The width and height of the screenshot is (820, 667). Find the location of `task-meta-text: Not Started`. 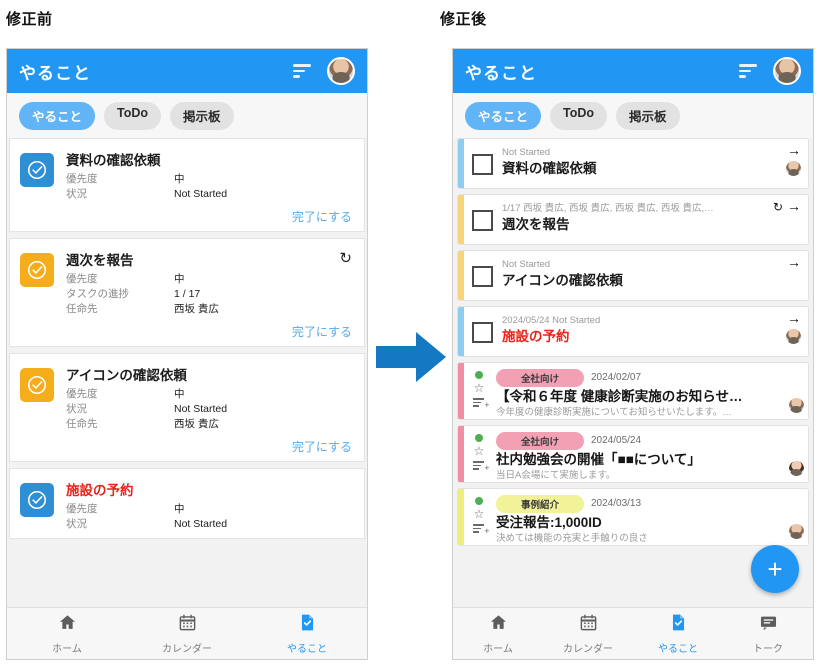

task-meta-text: Not Started is located at coordinates (526, 152).